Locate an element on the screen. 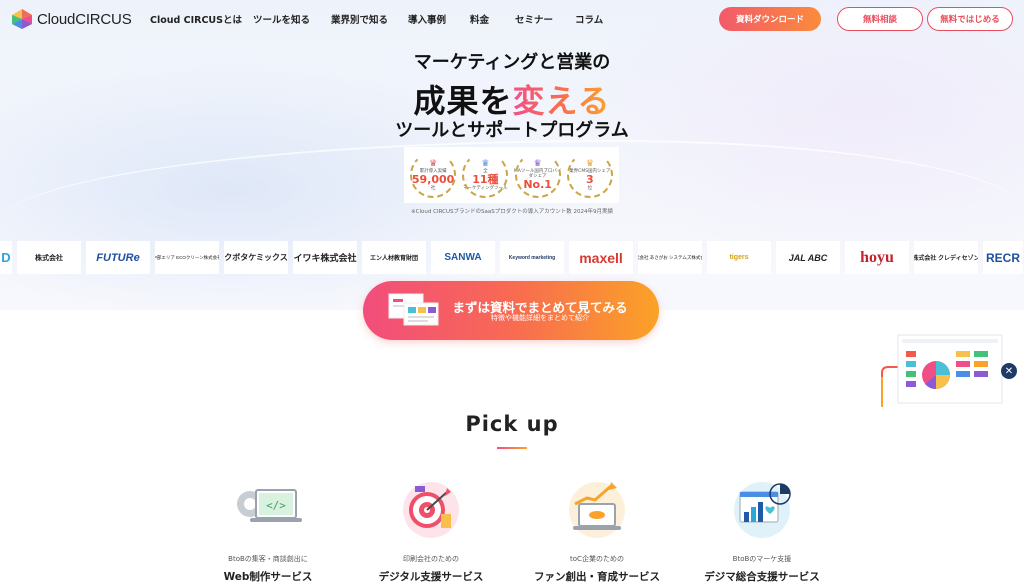  client-logo: イワキ株式会社 is located at coordinates (325, 257).